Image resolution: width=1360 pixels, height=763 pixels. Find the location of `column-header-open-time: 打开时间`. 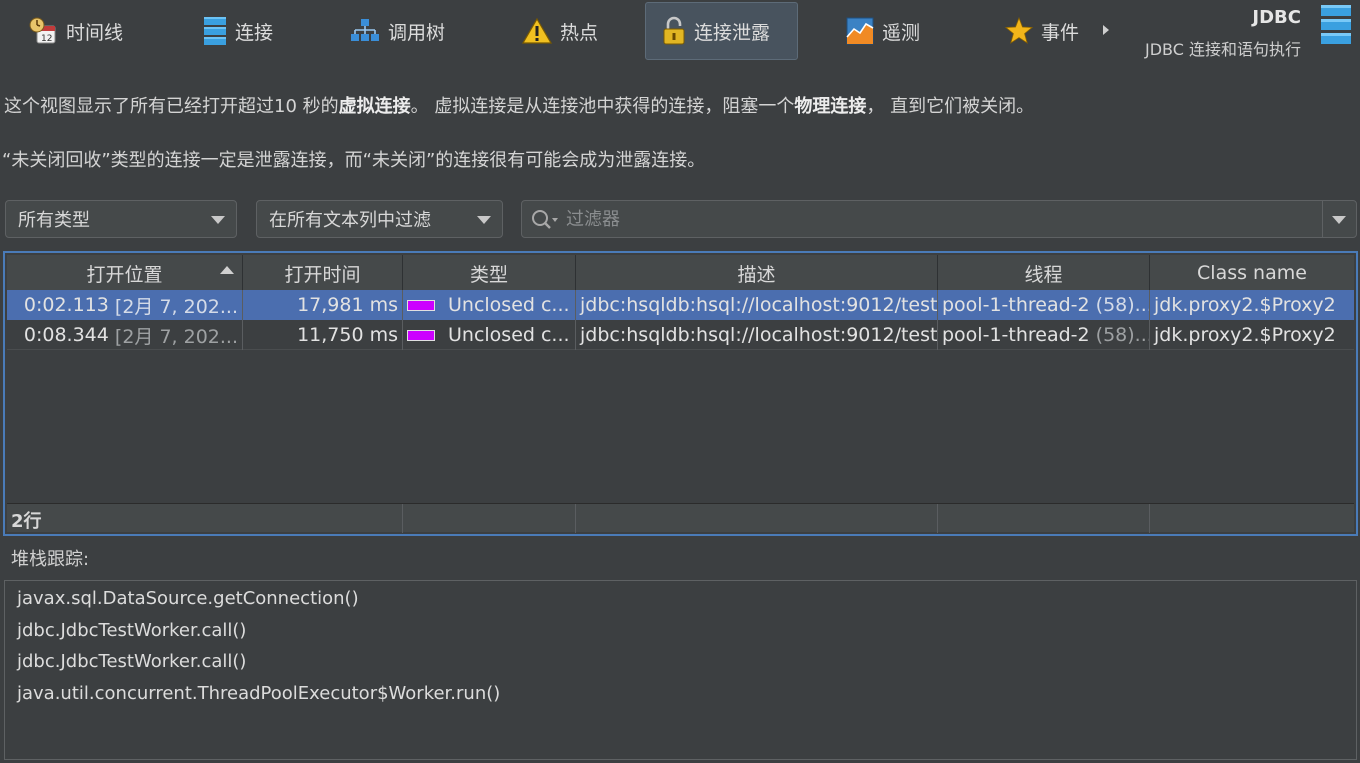

column-header-open-time: 打开时间 is located at coordinates (323, 273).